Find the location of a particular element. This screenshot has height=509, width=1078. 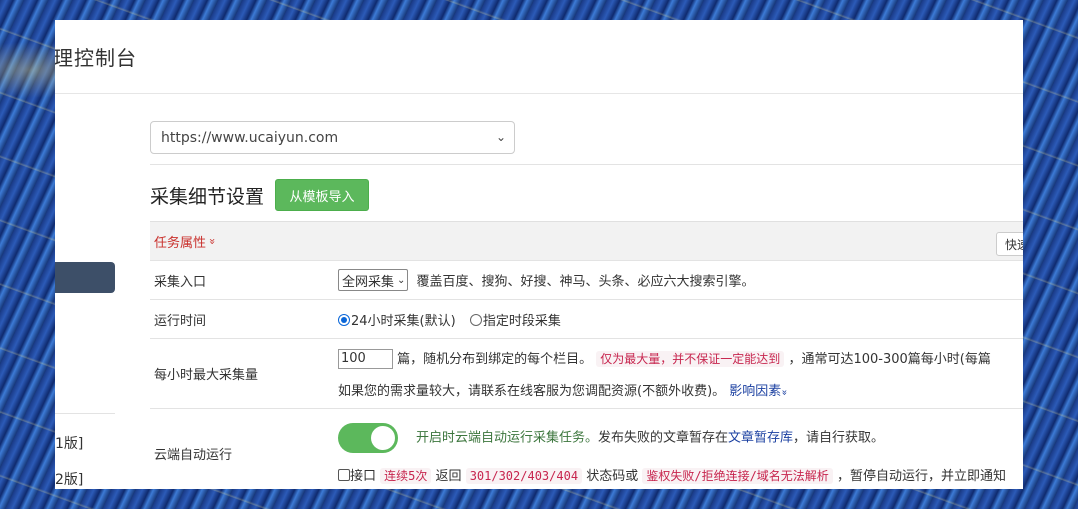

quick-button: 快速 is located at coordinates (1009, 244).